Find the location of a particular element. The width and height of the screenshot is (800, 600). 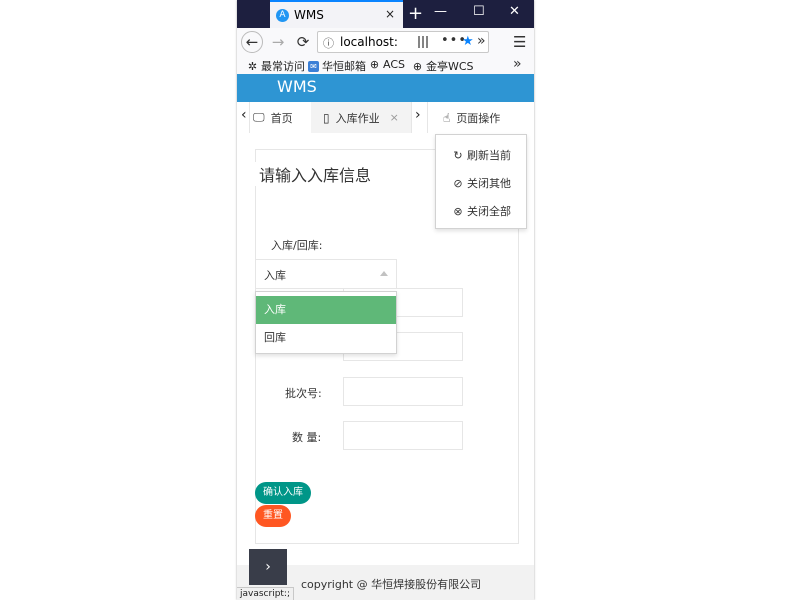

block-icon: ⊘ is located at coordinates (458, 183).